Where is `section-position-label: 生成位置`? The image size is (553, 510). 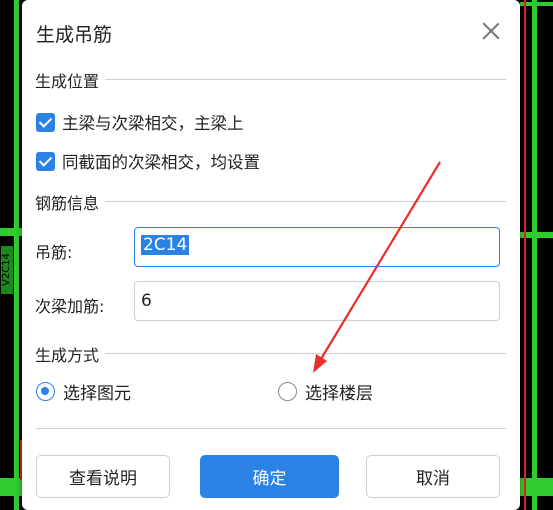 section-position-label: 生成位置 is located at coordinates (70, 80).